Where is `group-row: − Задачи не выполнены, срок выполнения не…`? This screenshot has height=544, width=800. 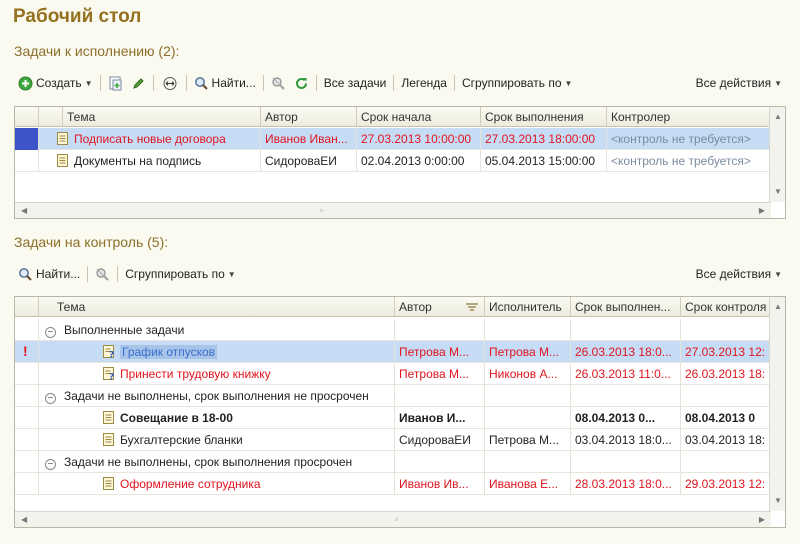
group-row: − Задачи не выполнены, срок выполнения не… is located at coordinates (393, 396).